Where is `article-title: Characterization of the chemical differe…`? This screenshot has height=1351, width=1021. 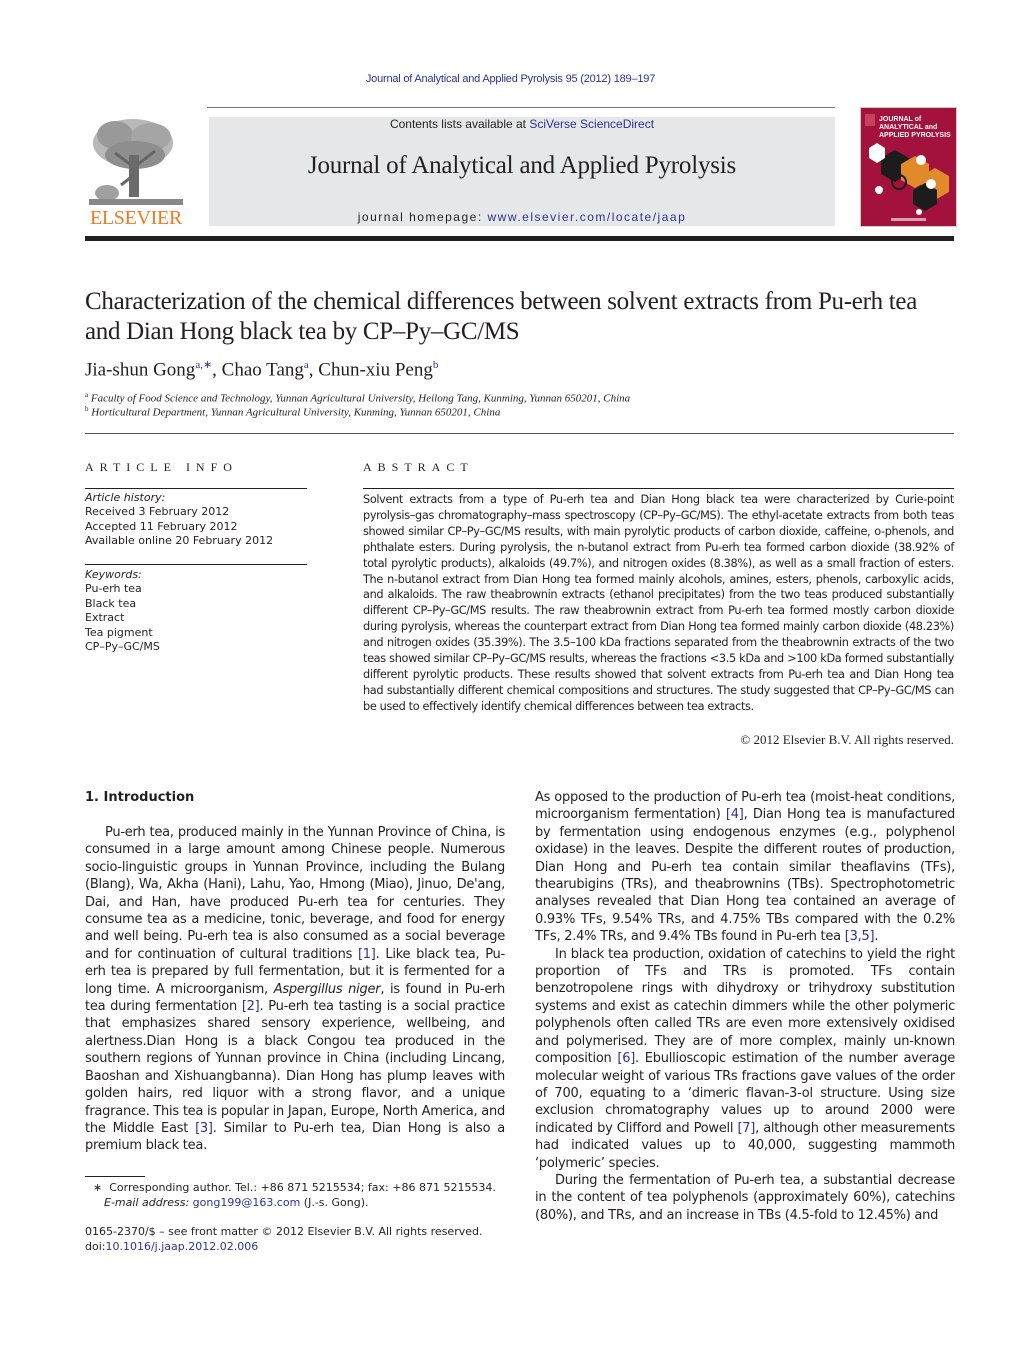 article-title: Characterization of the chemical differe… is located at coordinates (501, 316).